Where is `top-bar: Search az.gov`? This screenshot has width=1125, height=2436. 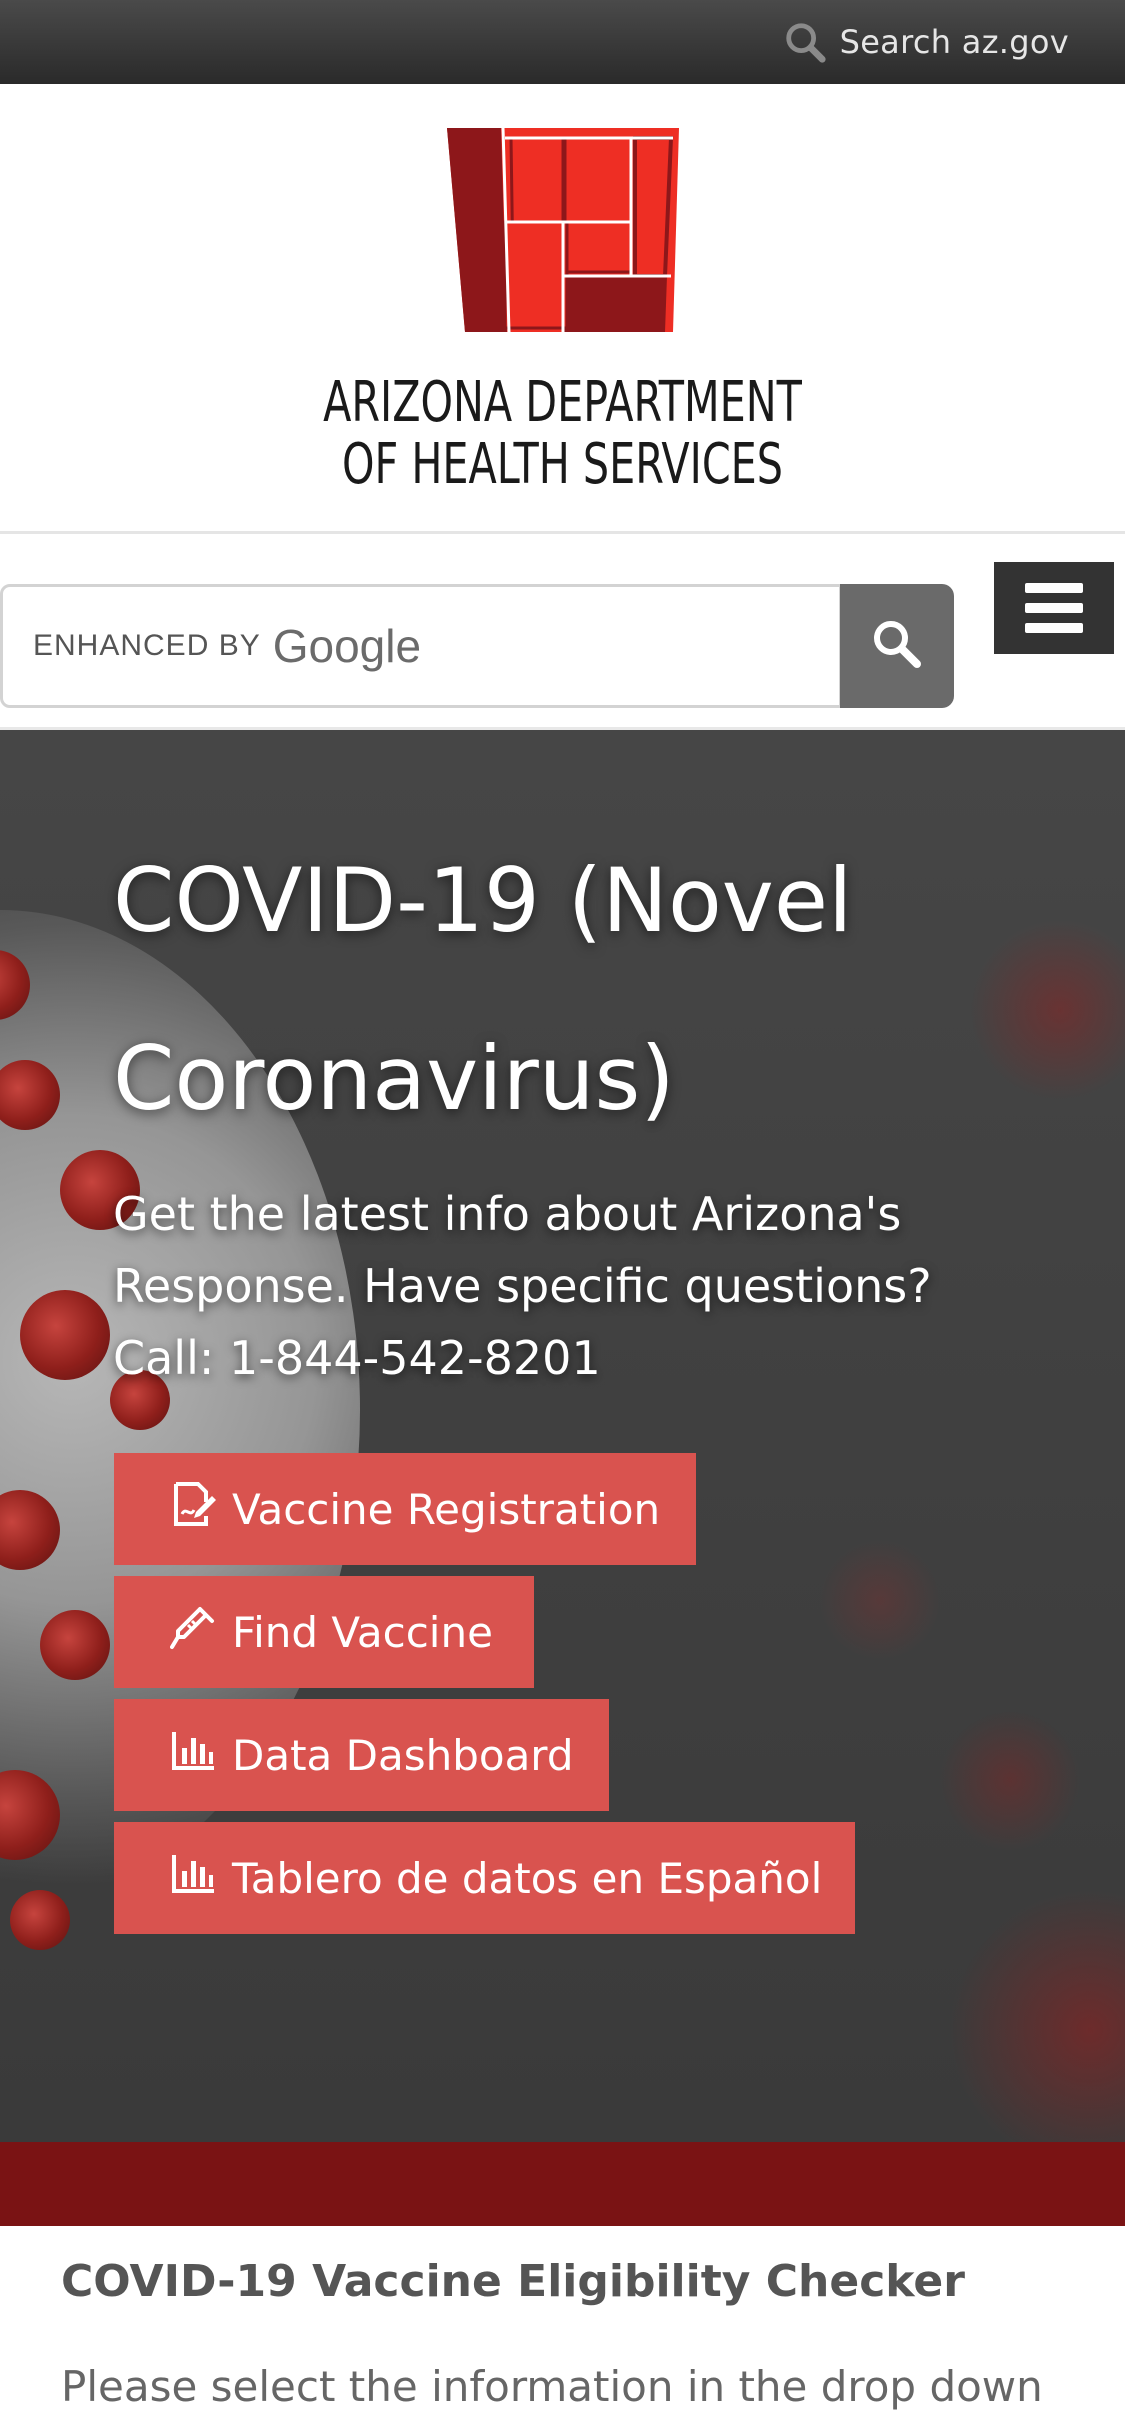 top-bar: Search az.gov is located at coordinates (562, 42).